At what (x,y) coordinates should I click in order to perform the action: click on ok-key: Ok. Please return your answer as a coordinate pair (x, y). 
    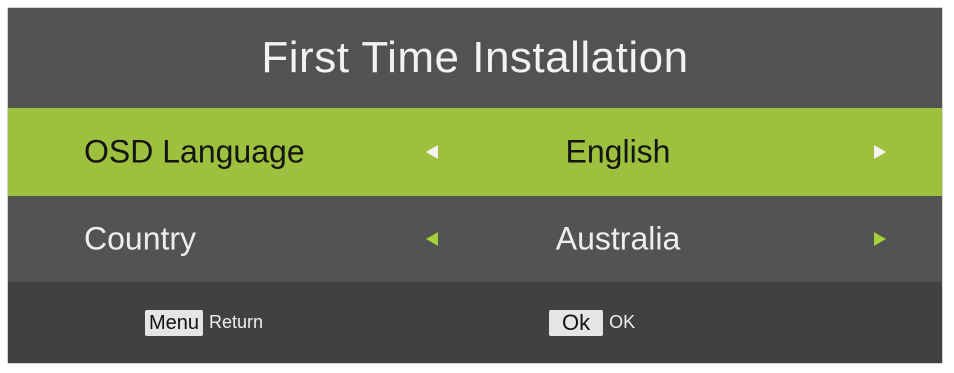
    Looking at the image, I should click on (576, 322).